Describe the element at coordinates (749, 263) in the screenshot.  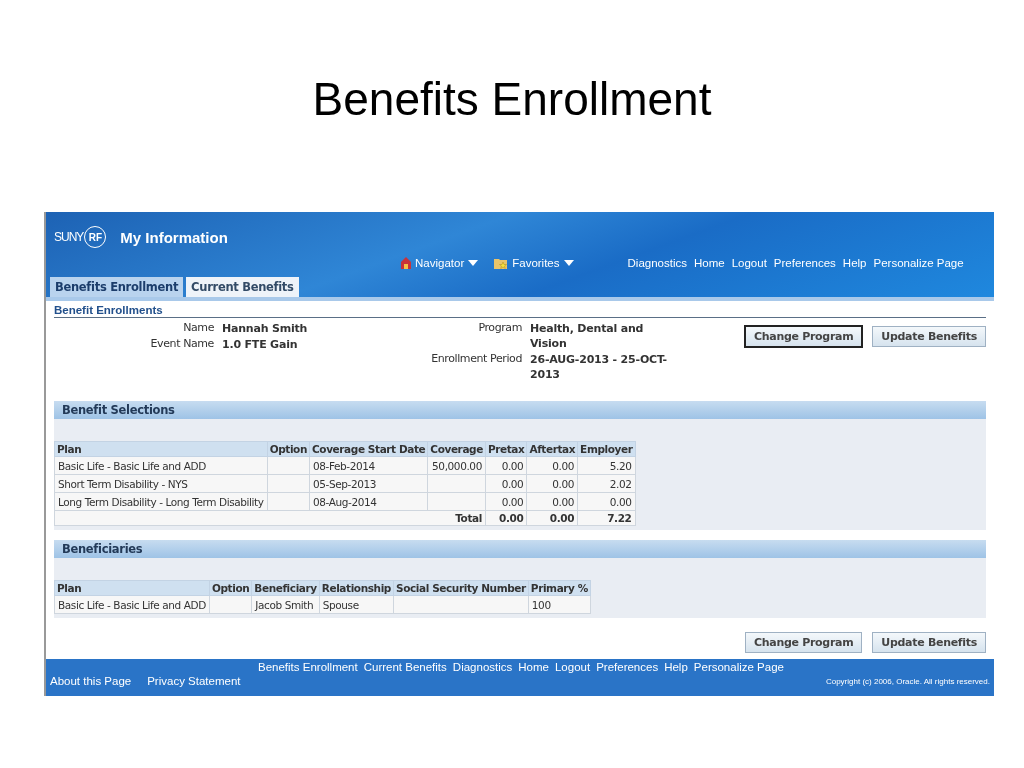
I see `global-link: Logout` at that location.